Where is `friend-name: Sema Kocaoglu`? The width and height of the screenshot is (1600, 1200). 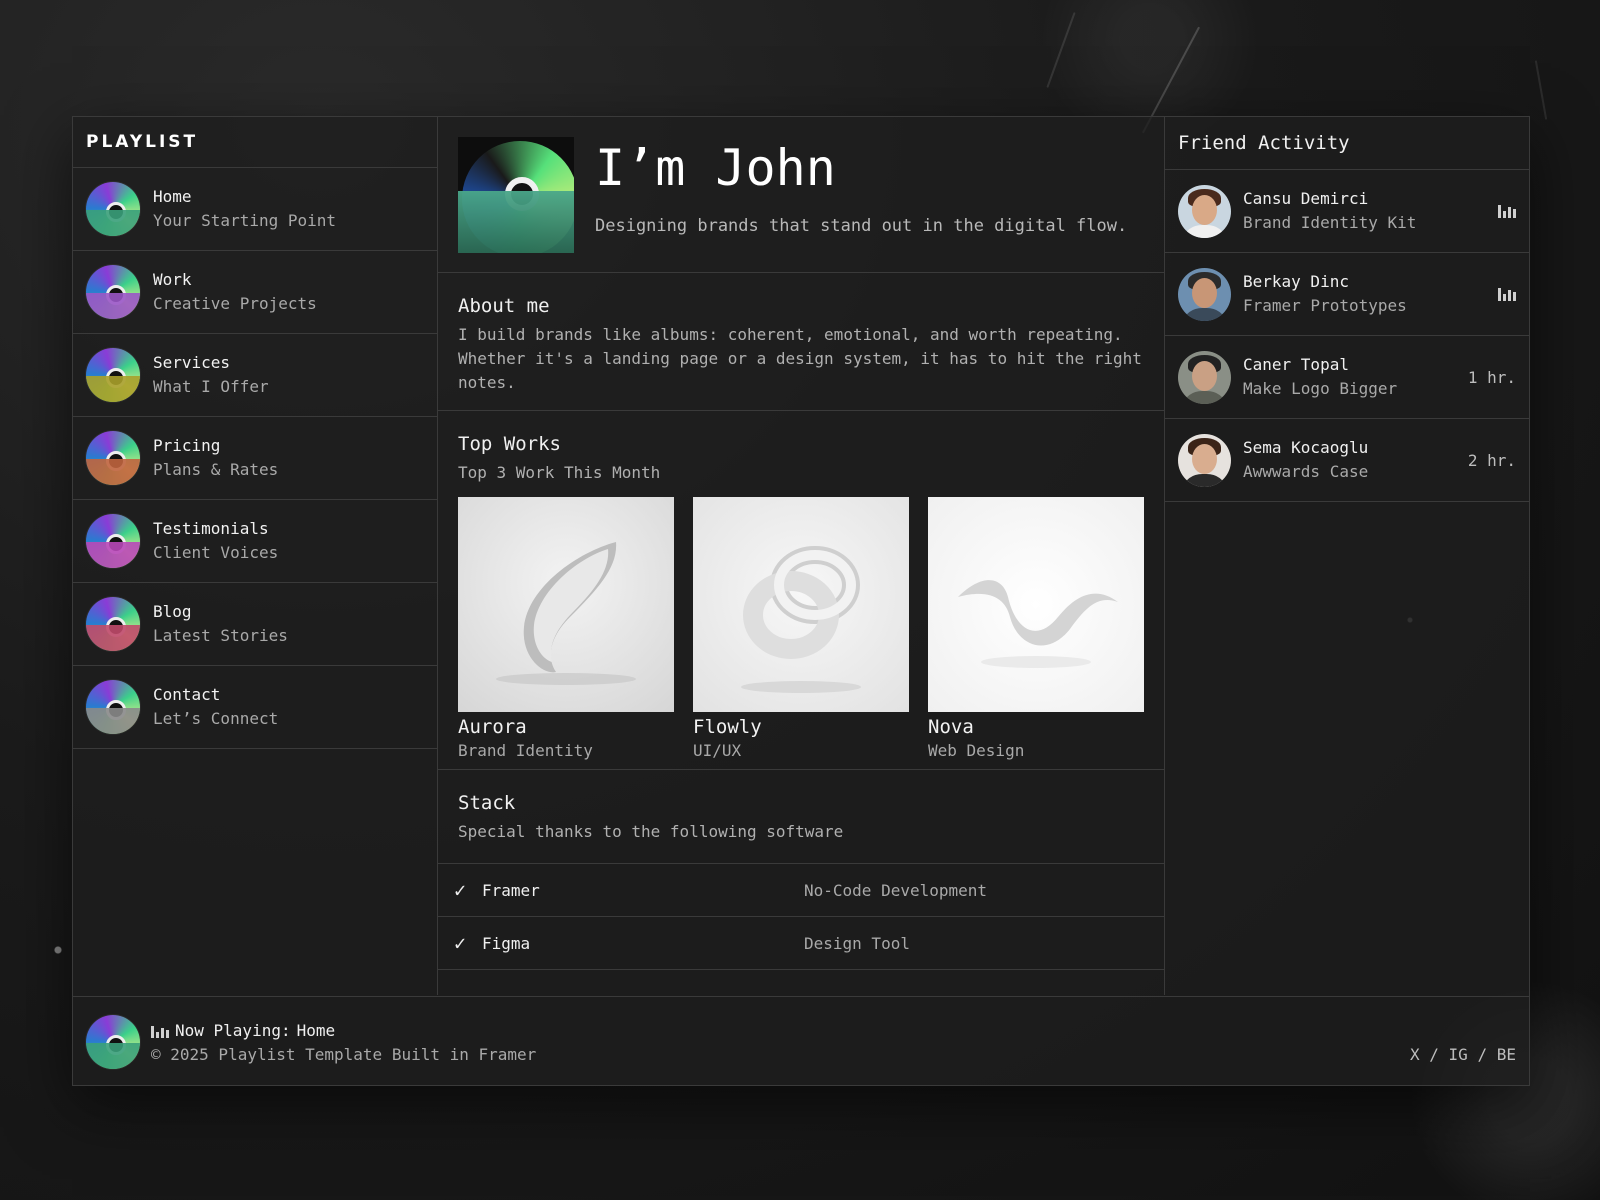 friend-name: Sema Kocaoglu is located at coordinates (1306, 447).